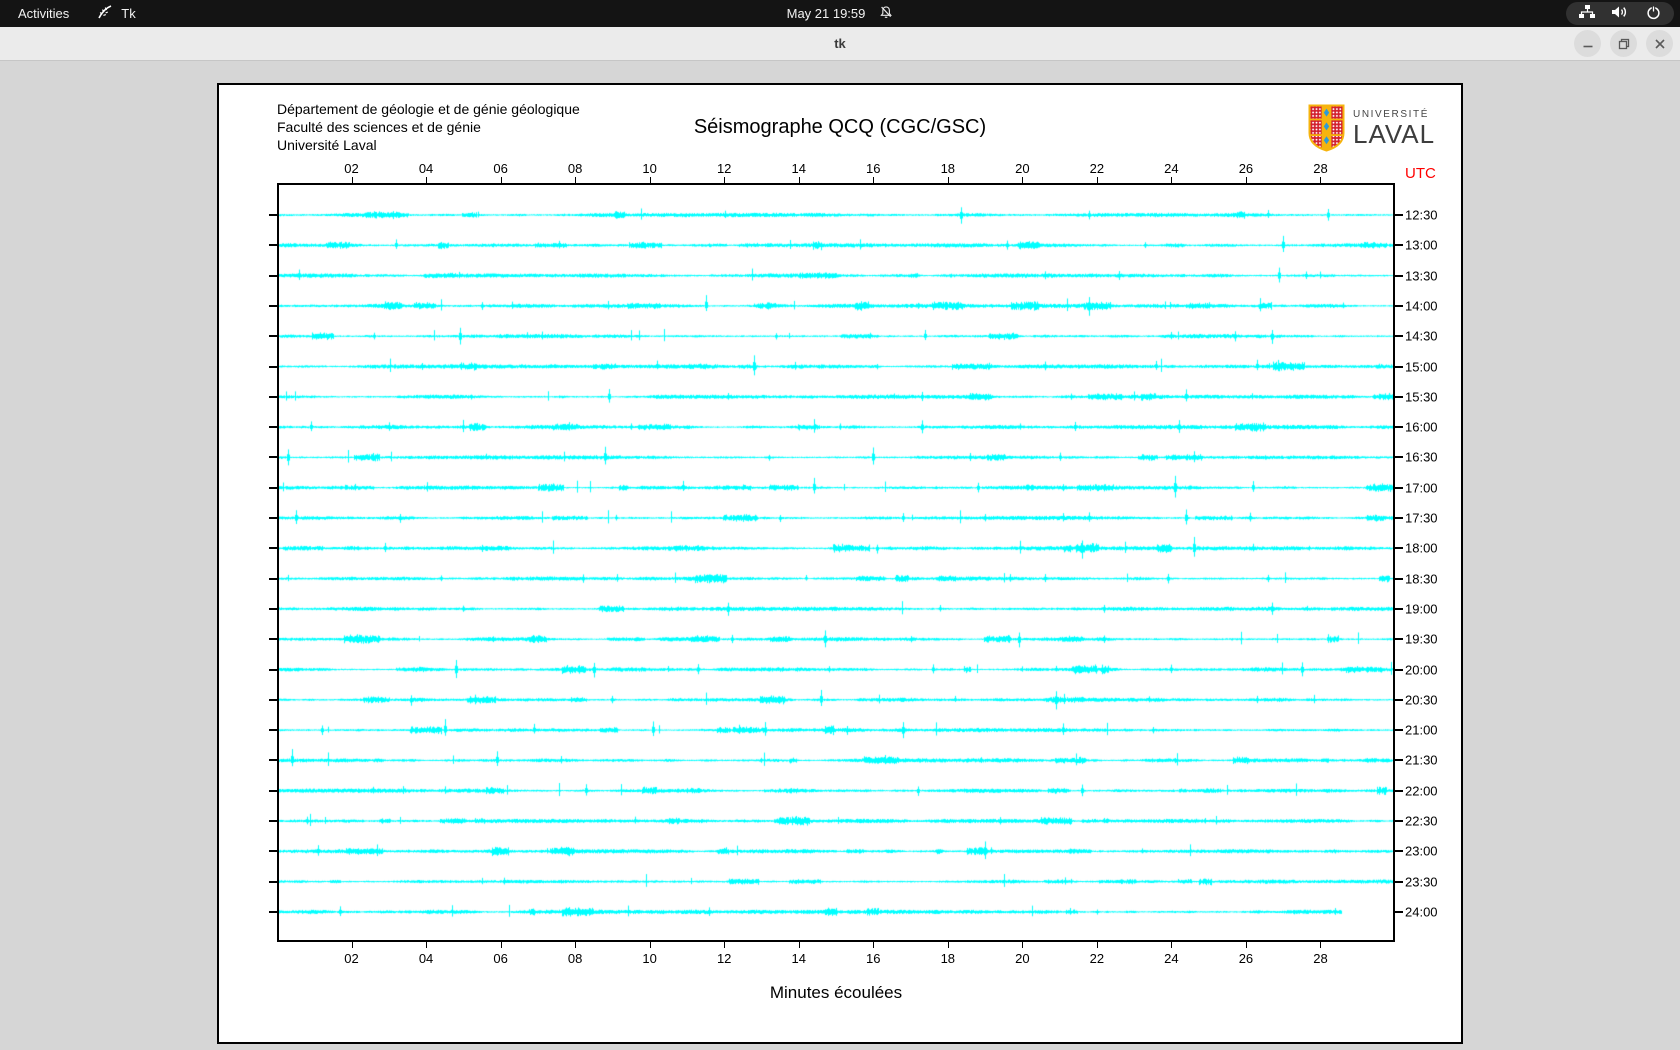 The image size is (1680, 1050). What do you see at coordinates (500, 958) in the screenshot?
I see `x-axis-label-bottom: 06` at bounding box center [500, 958].